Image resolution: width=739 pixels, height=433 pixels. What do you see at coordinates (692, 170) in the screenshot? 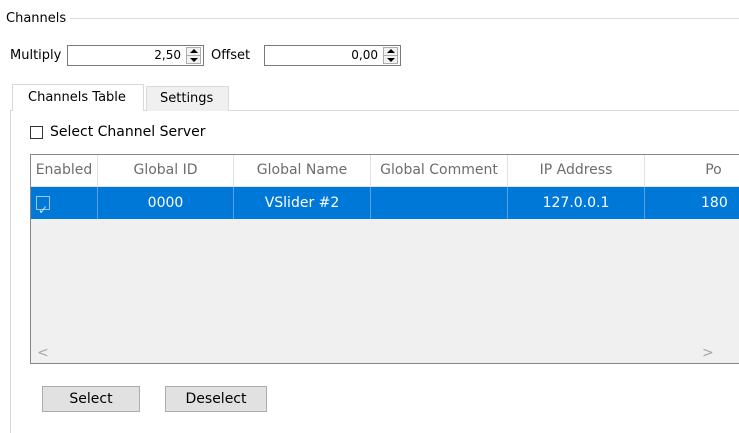
I see `column-header-port: Po` at bounding box center [692, 170].